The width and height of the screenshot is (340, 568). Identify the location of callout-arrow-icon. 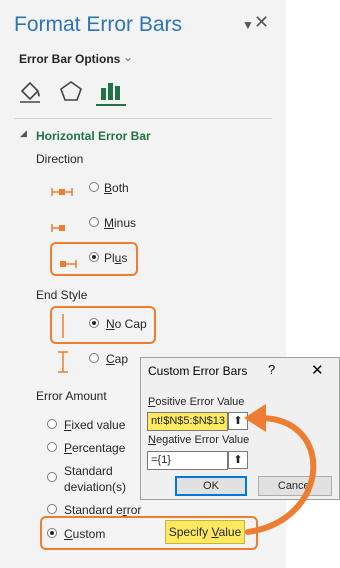
(280, 469).